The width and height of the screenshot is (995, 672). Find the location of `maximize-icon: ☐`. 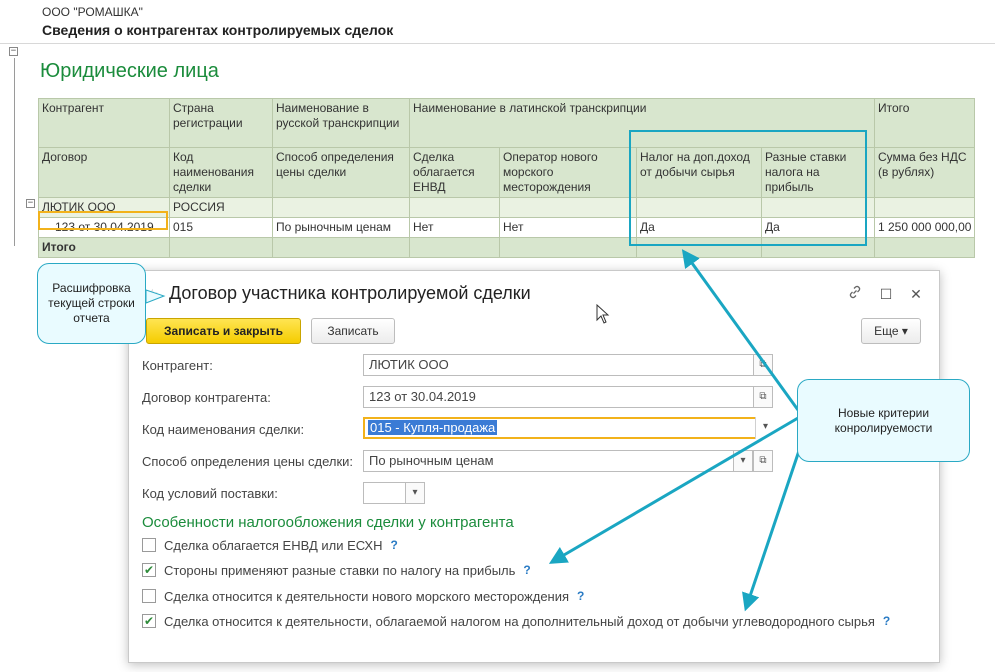

maximize-icon: ☐ is located at coordinates (886, 294).